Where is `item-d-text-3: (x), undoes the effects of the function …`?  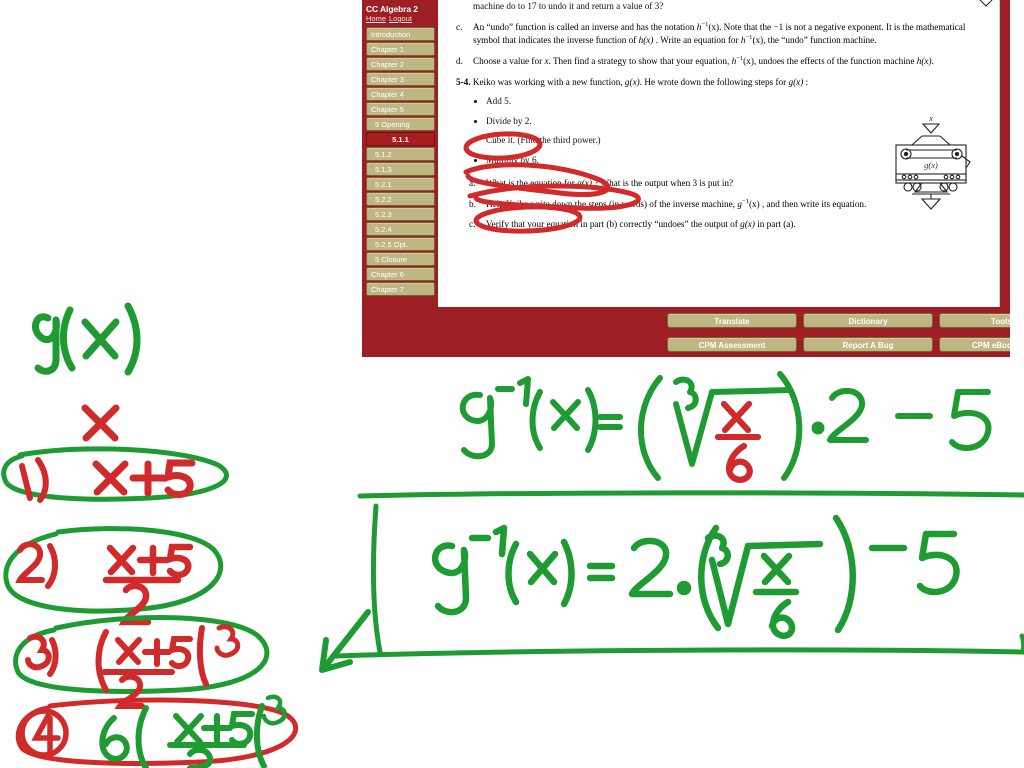 item-d-text-3: (x), undoes the effects of the function … is located at coordinates (830, 61).